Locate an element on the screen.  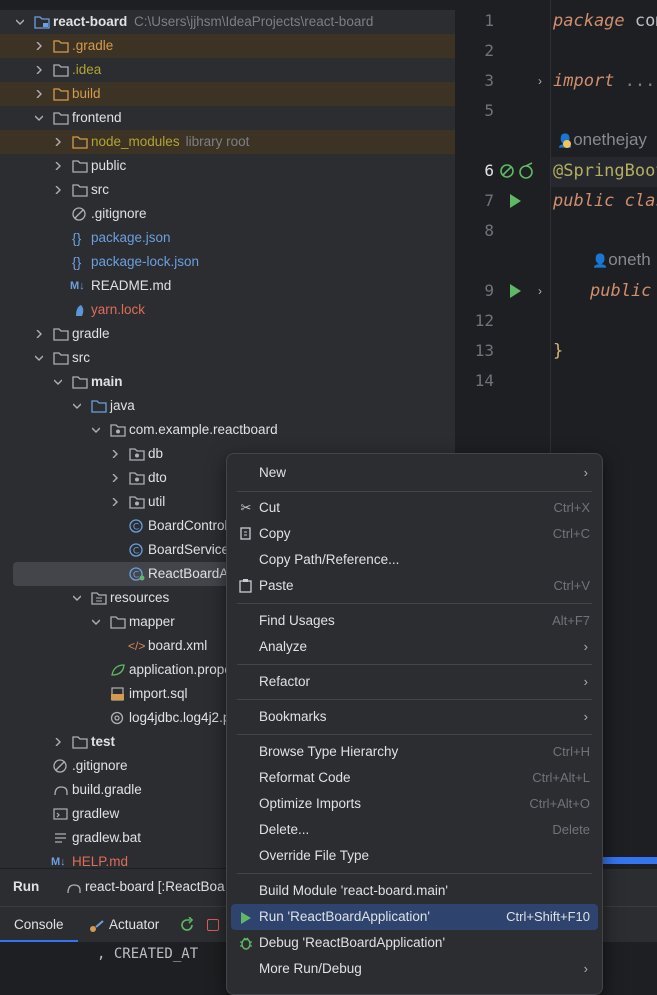
tree-row: gradle is located at coordinates (227, 334).